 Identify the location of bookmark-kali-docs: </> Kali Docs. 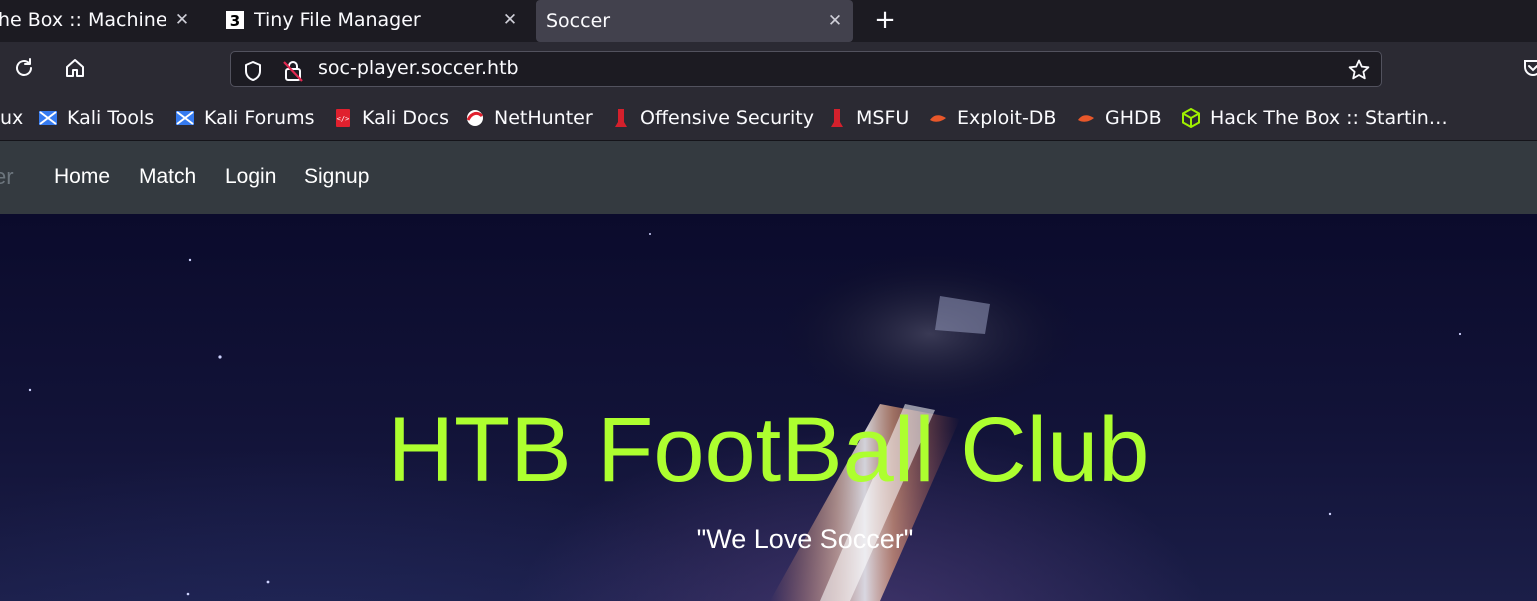
(391, 118).